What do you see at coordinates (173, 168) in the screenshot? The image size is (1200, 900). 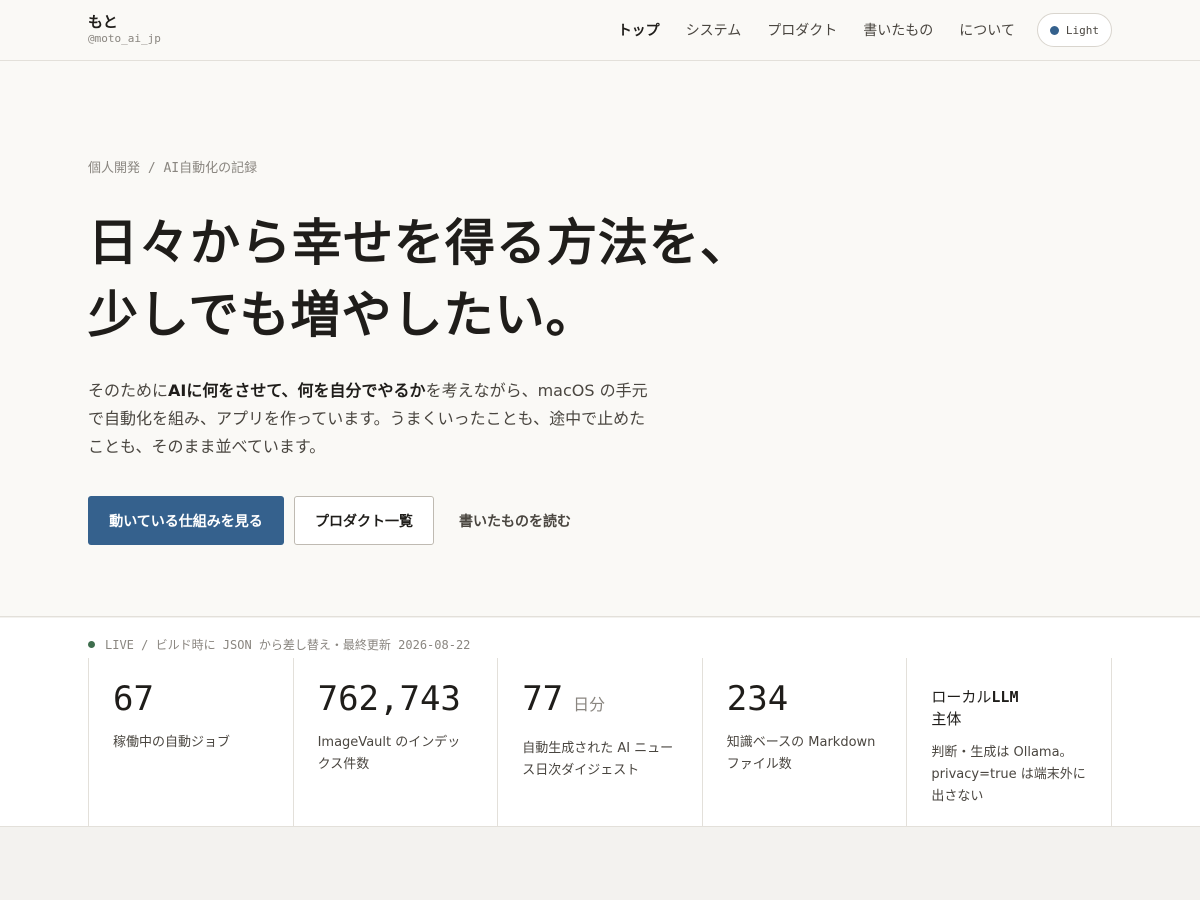 I see `hero-kicker: 個人開発 / AI自動化の記録` at bounding box center [173, 168].